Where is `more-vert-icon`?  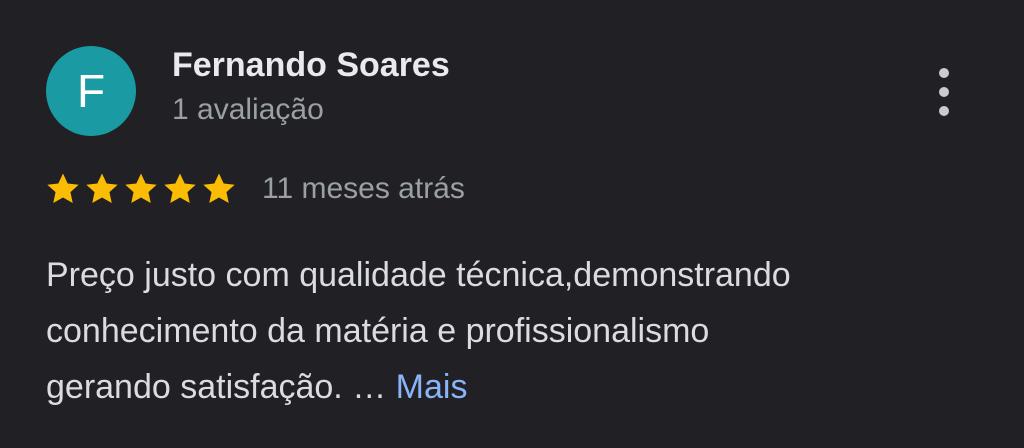 more-vert-icon is located at coordinates (944, 73).